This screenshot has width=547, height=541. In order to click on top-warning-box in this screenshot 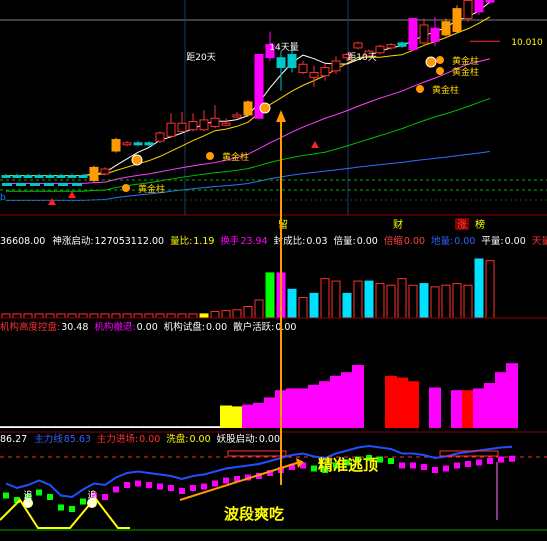, I will do `click(257, 453)`.